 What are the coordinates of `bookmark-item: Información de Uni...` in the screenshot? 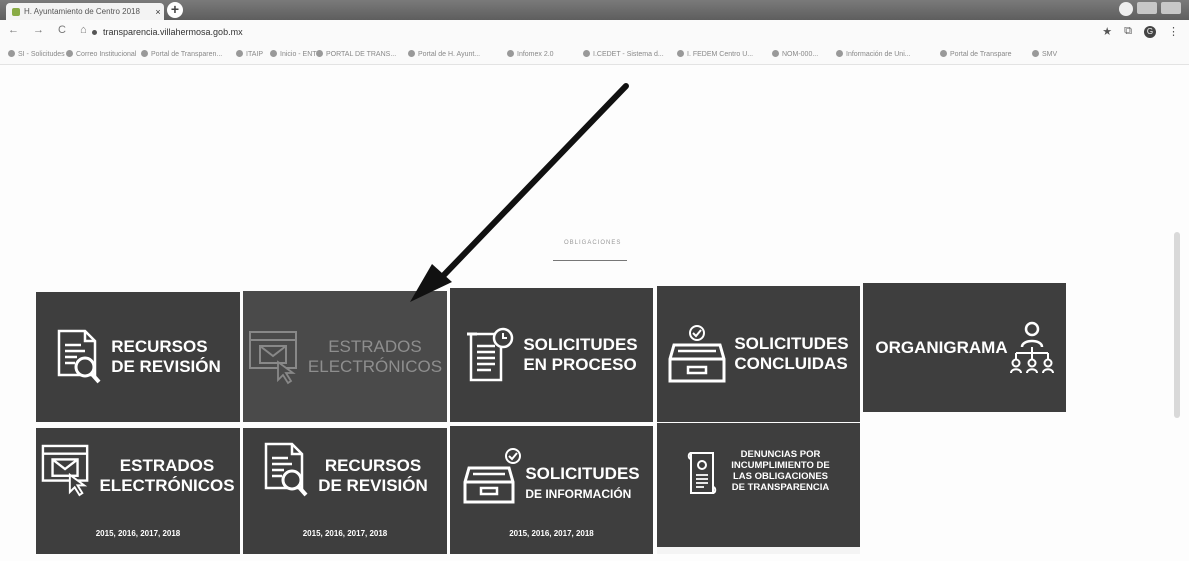 It's located at (873, 54).